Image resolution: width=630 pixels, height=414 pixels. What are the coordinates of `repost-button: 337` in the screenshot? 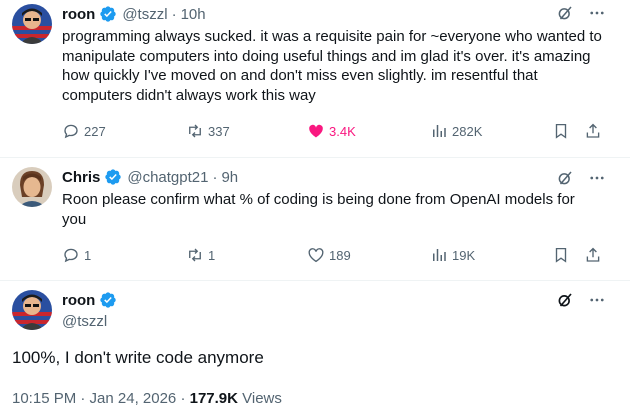 It's located at (208, 131).